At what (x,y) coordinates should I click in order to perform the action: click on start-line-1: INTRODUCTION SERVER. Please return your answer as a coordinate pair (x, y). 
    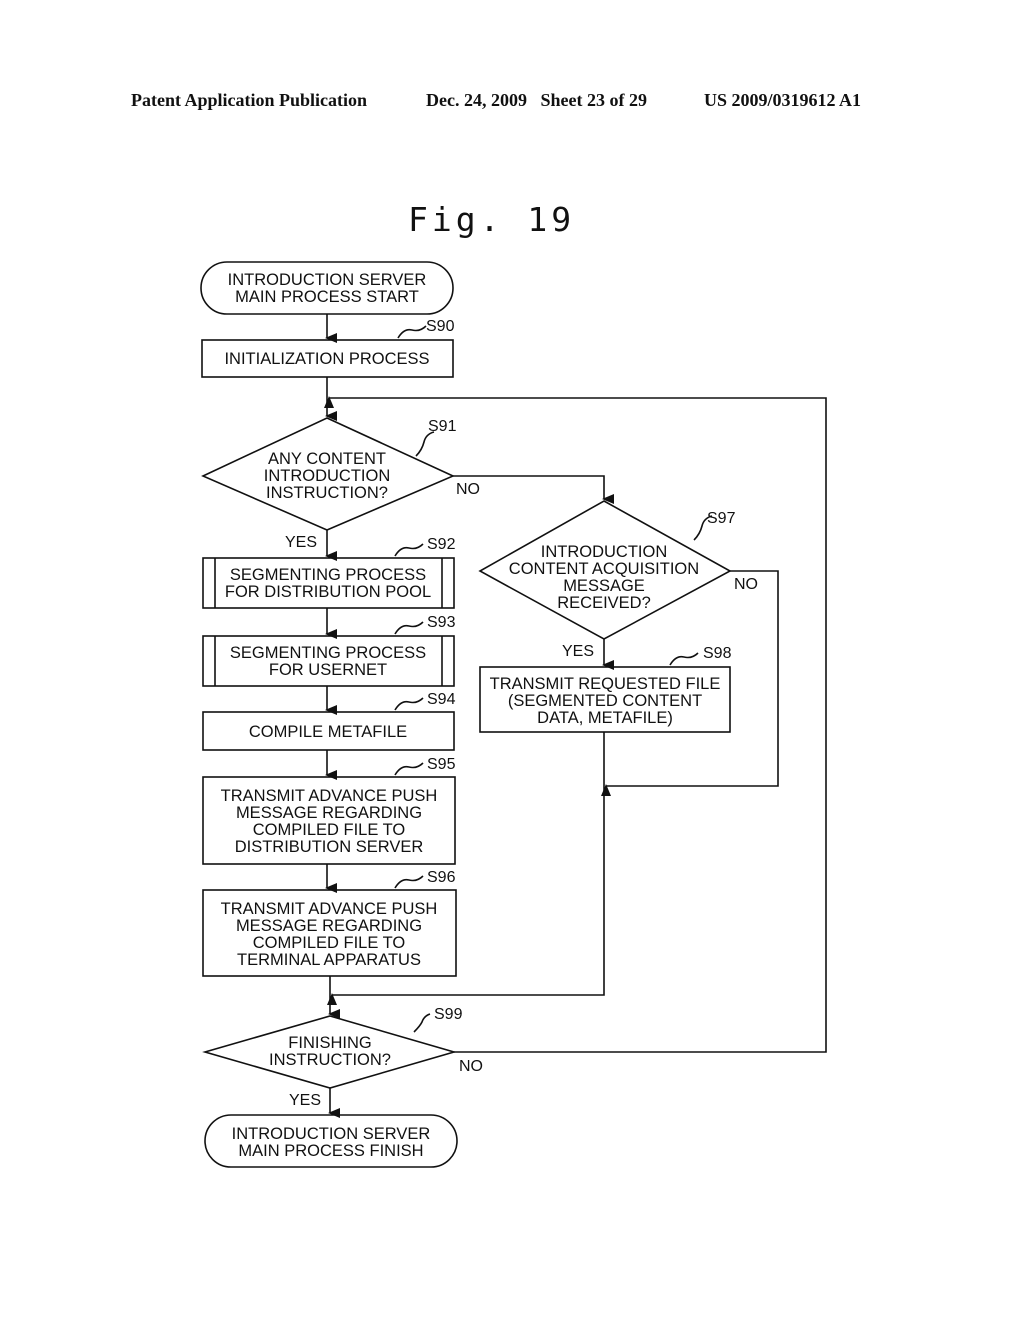
    Looking at the image, I should click on (327, 280).